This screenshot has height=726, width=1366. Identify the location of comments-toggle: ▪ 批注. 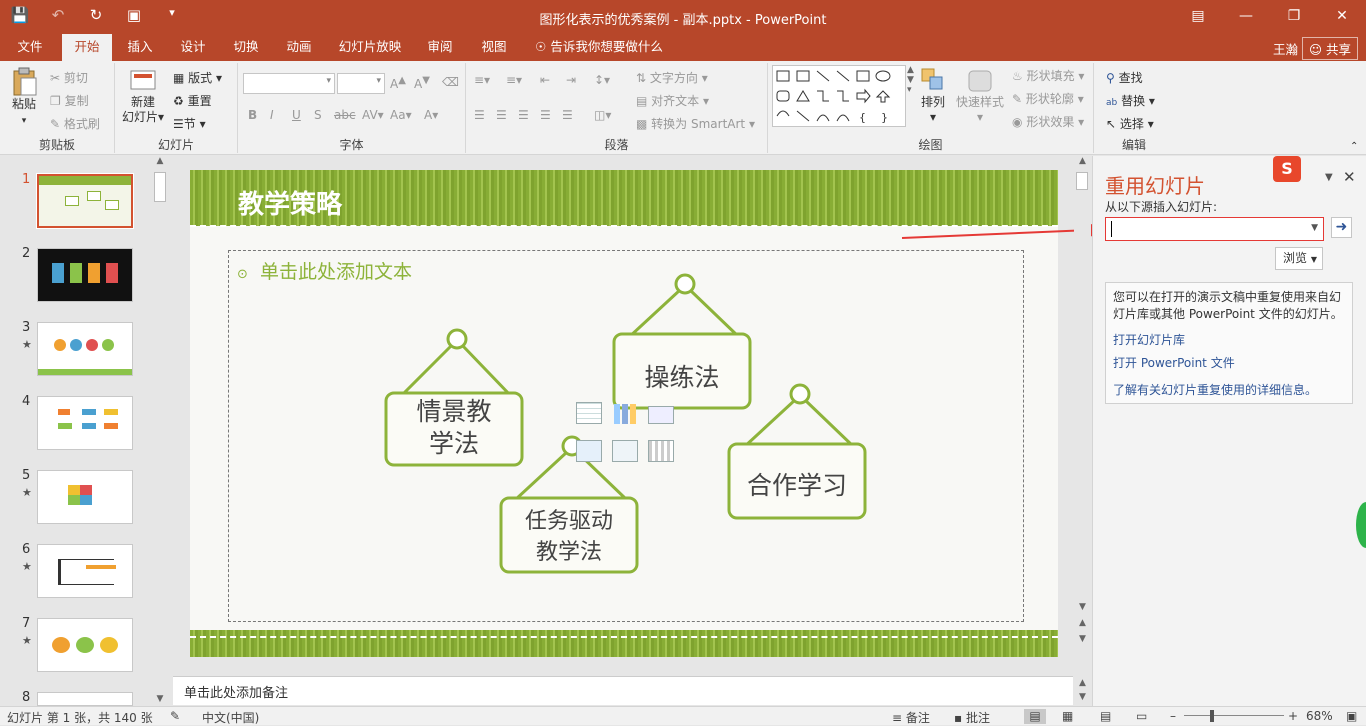
(972, 717).